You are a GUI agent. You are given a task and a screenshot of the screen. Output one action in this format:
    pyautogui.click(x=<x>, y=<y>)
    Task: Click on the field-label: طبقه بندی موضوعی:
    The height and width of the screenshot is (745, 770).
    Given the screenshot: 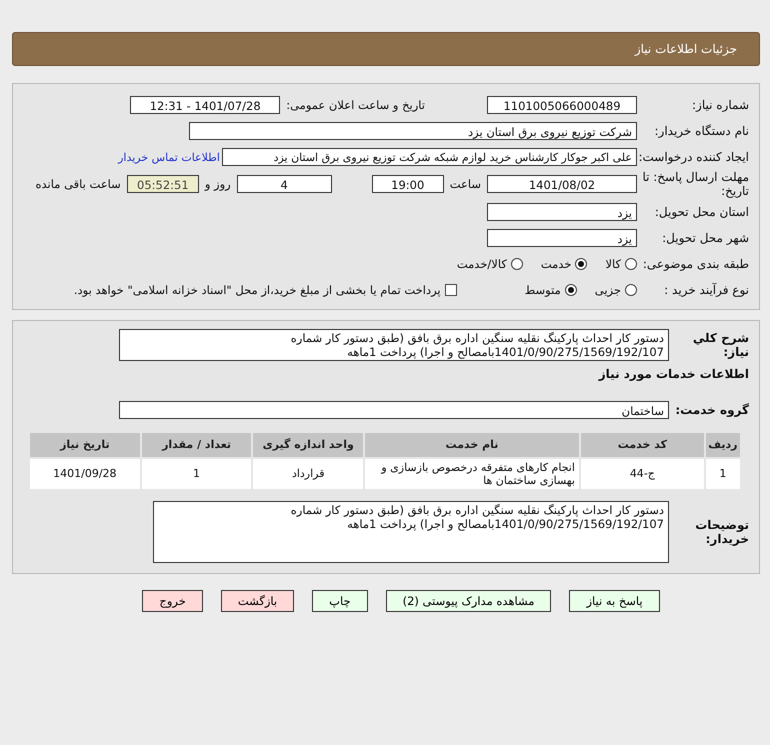 What is the action you would take?
    pyautogui.click(x=695, y=263)
    